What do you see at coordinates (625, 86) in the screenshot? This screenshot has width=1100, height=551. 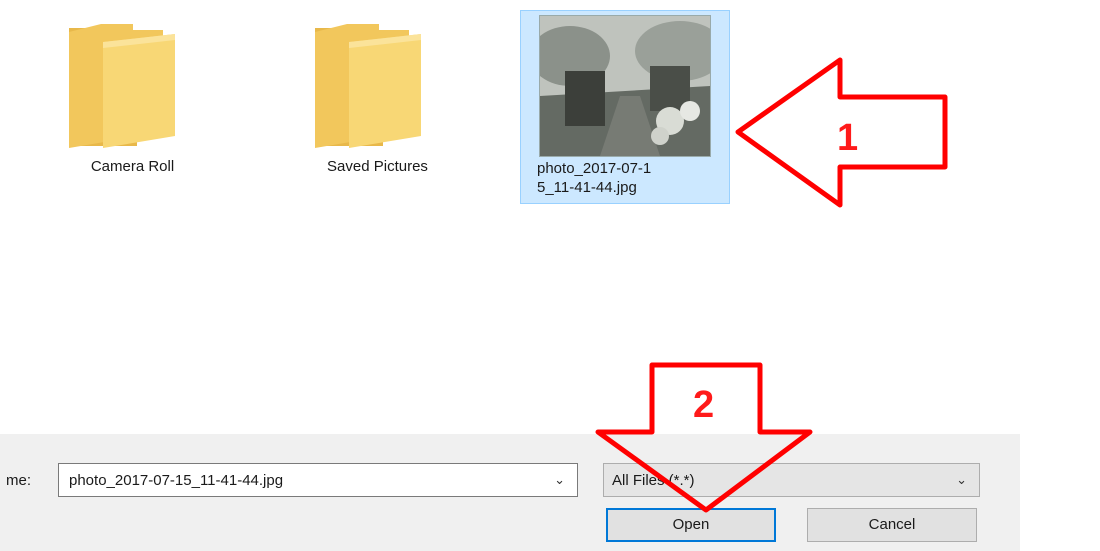 I see `photo-thumbnail` at bounding box center [625, 86].